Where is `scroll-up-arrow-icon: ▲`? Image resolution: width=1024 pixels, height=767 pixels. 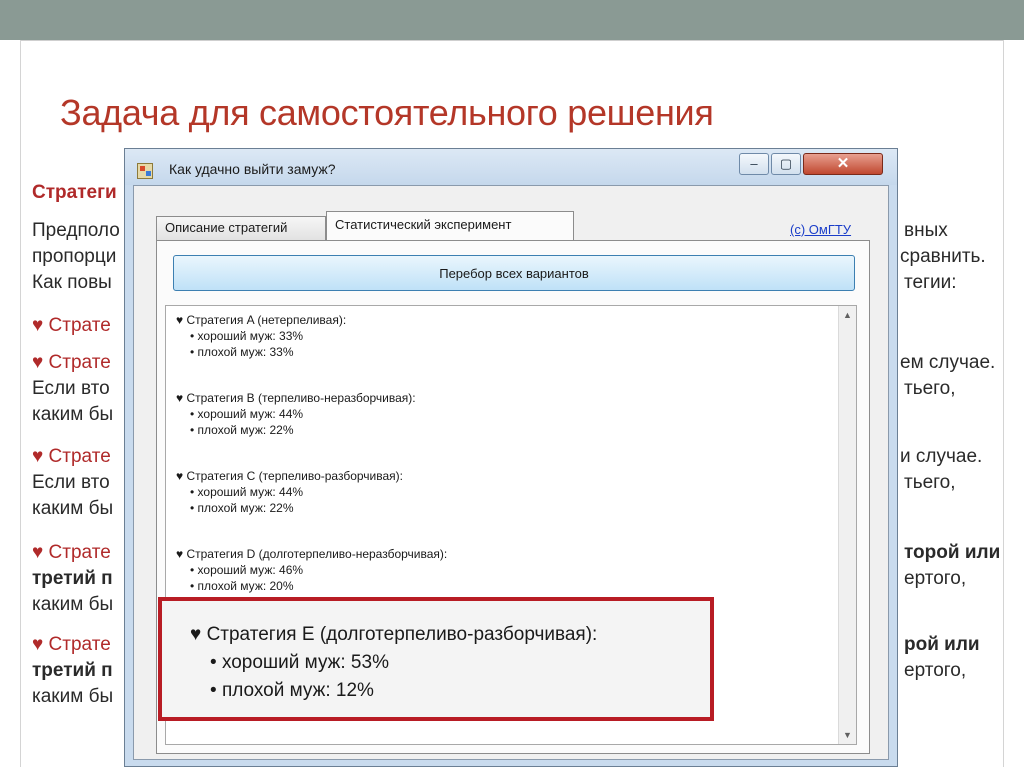 scroll-up-arrow-icon: ▲ is located at coordinates (847, 315).